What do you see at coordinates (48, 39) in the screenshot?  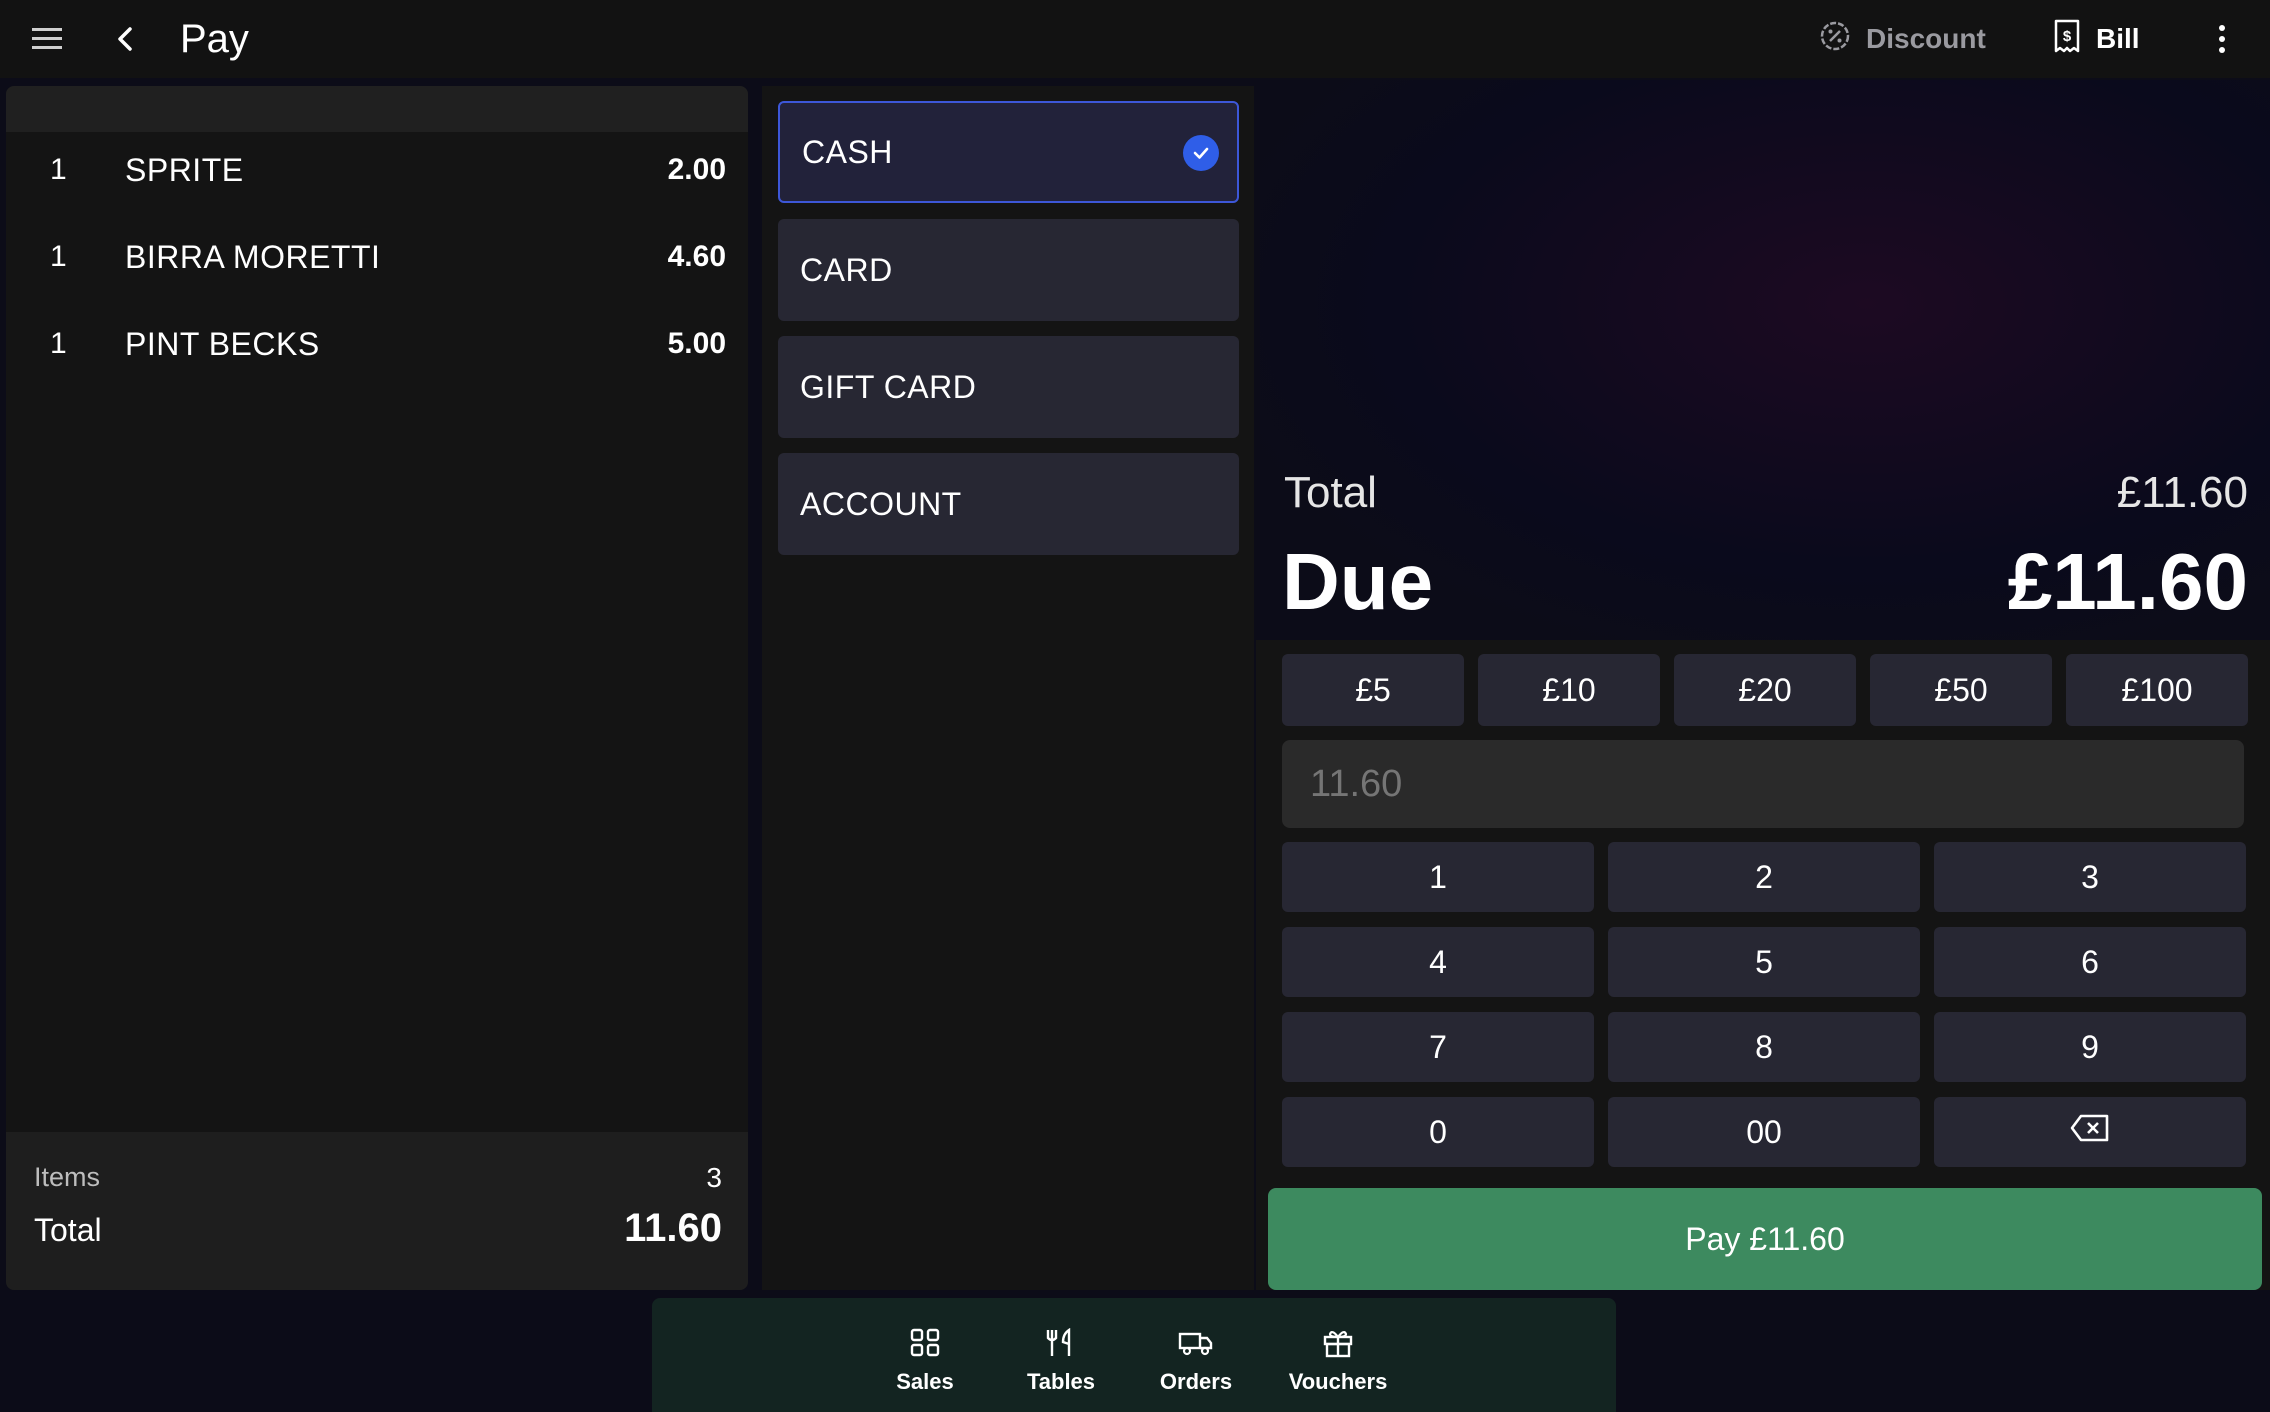 I see `hamburger-menu-icon` at bounding box center [48, 39].